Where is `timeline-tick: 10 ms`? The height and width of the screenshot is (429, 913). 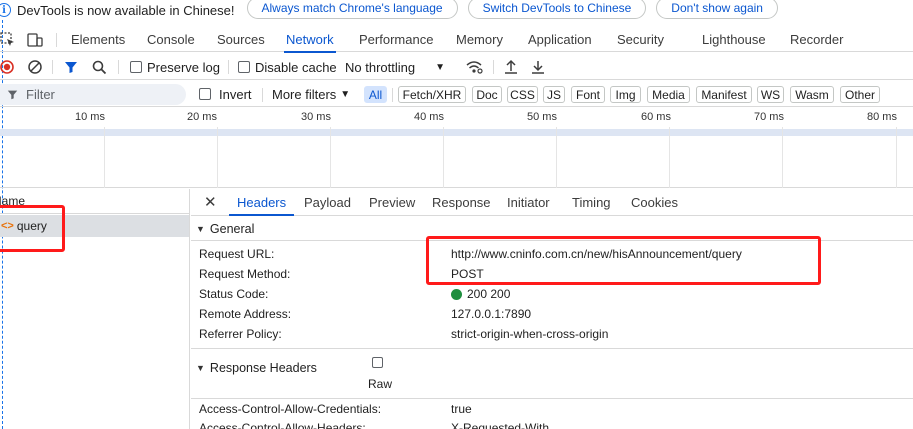 timeline-tick: 10 ms is located at coordinates (90, 117).